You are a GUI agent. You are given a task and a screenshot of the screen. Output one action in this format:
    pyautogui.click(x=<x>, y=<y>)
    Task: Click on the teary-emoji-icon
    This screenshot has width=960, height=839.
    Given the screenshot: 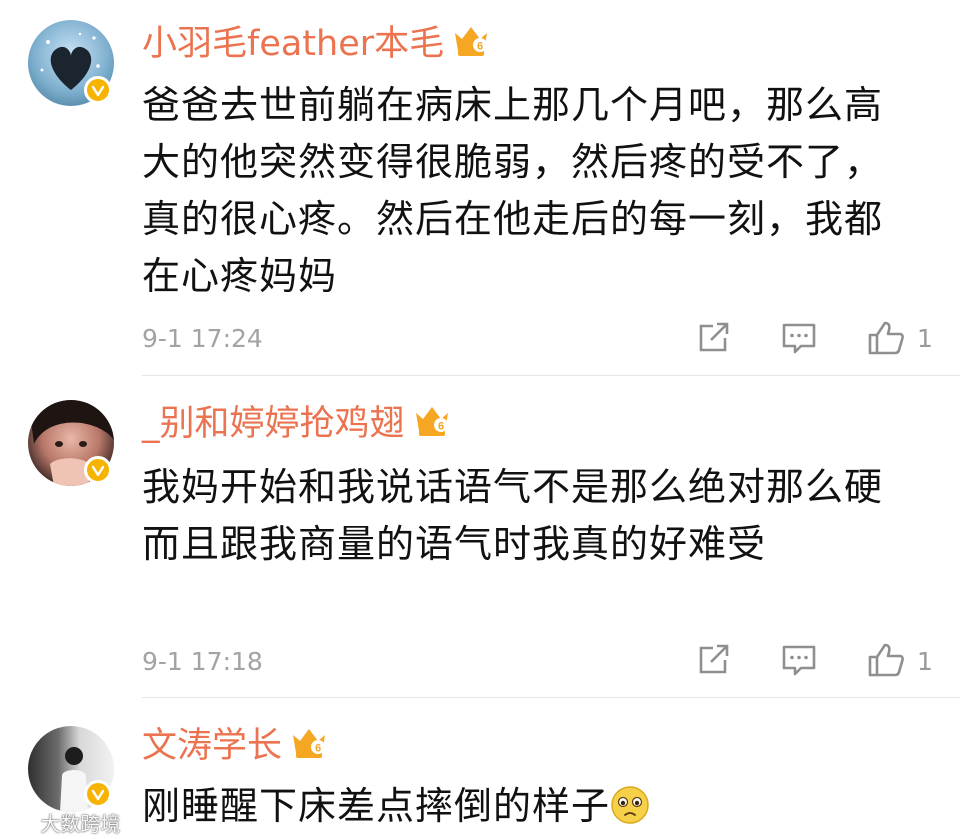 What is the action you would take?
    pyautogui.click(x=630, y=811)
    